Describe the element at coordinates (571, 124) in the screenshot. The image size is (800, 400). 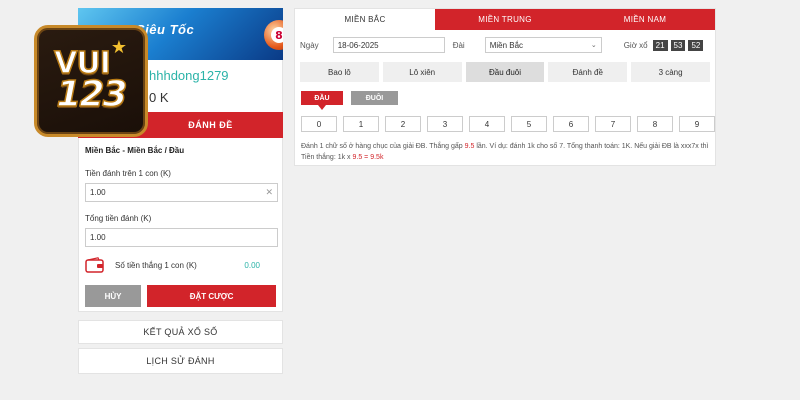
I see `number-button: 6` at that location.